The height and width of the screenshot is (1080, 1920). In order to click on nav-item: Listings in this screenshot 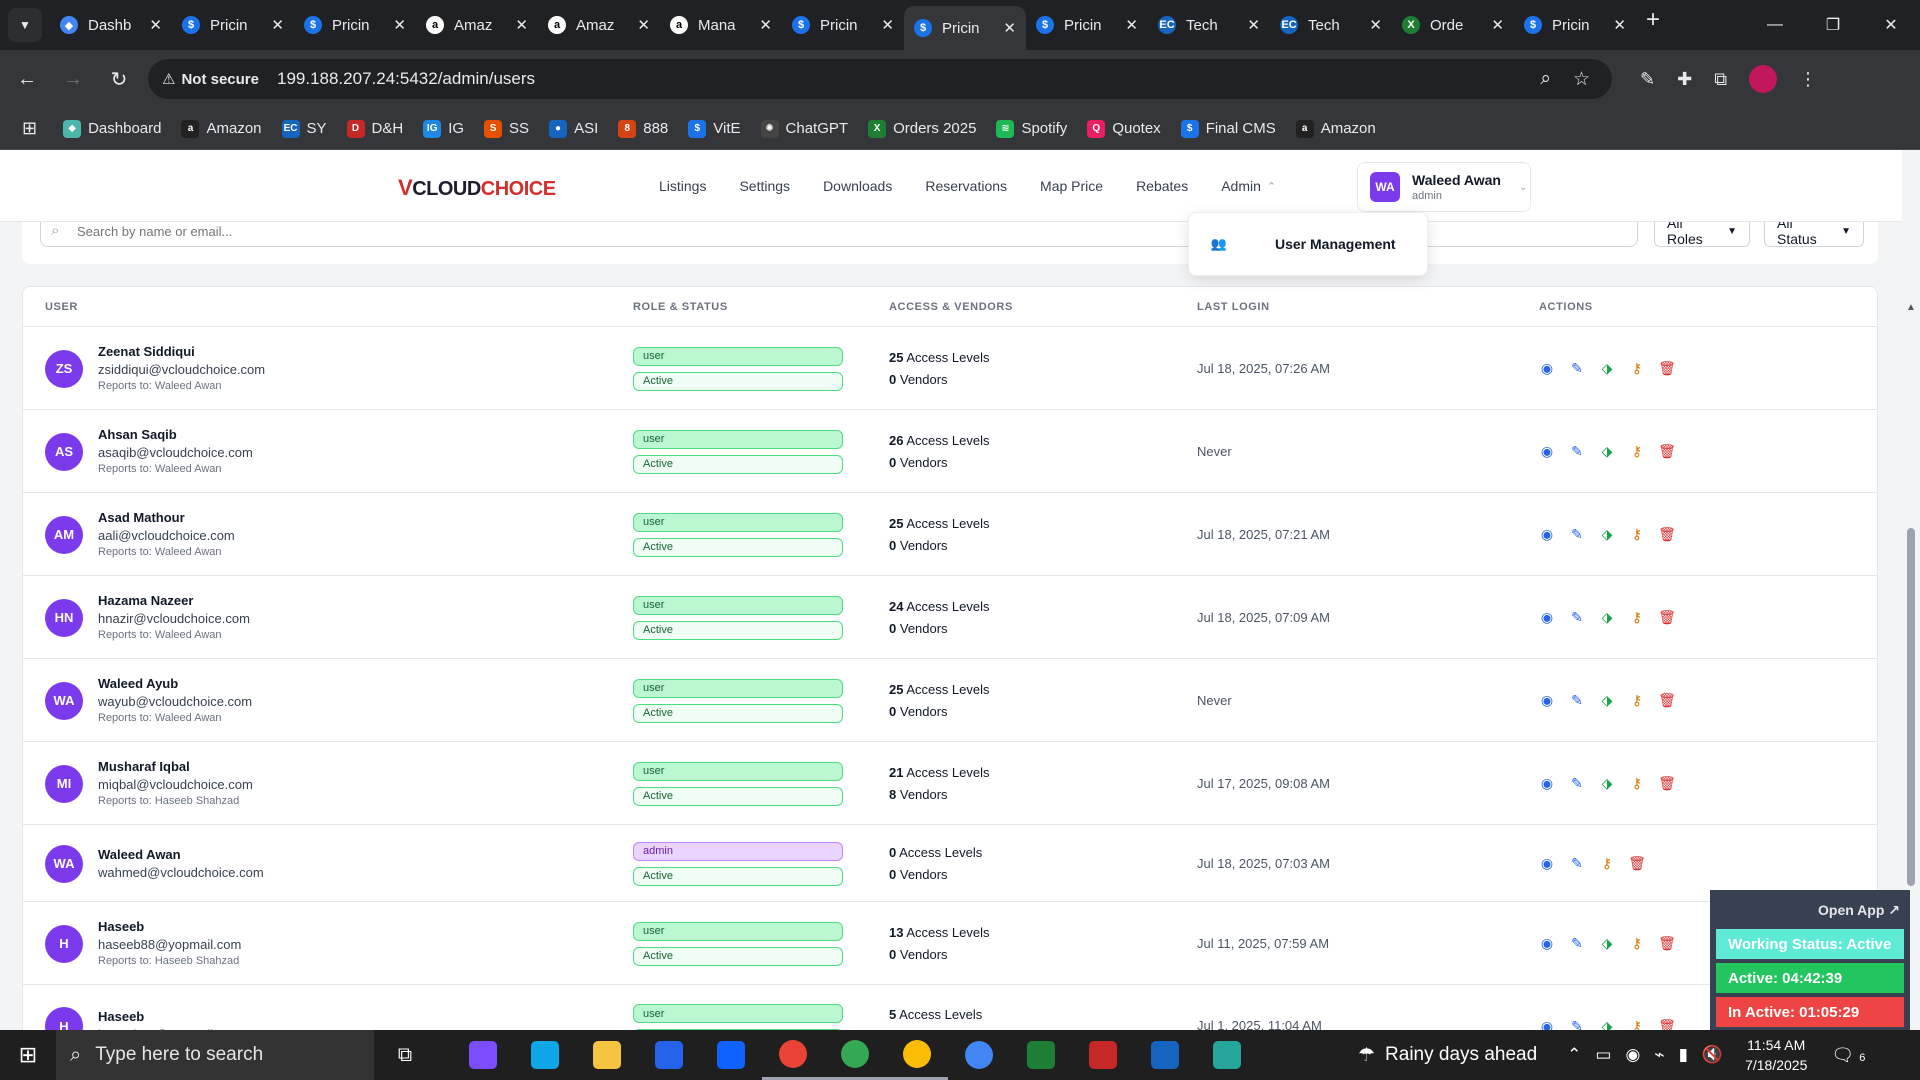, I will do `click(682, 186)`.